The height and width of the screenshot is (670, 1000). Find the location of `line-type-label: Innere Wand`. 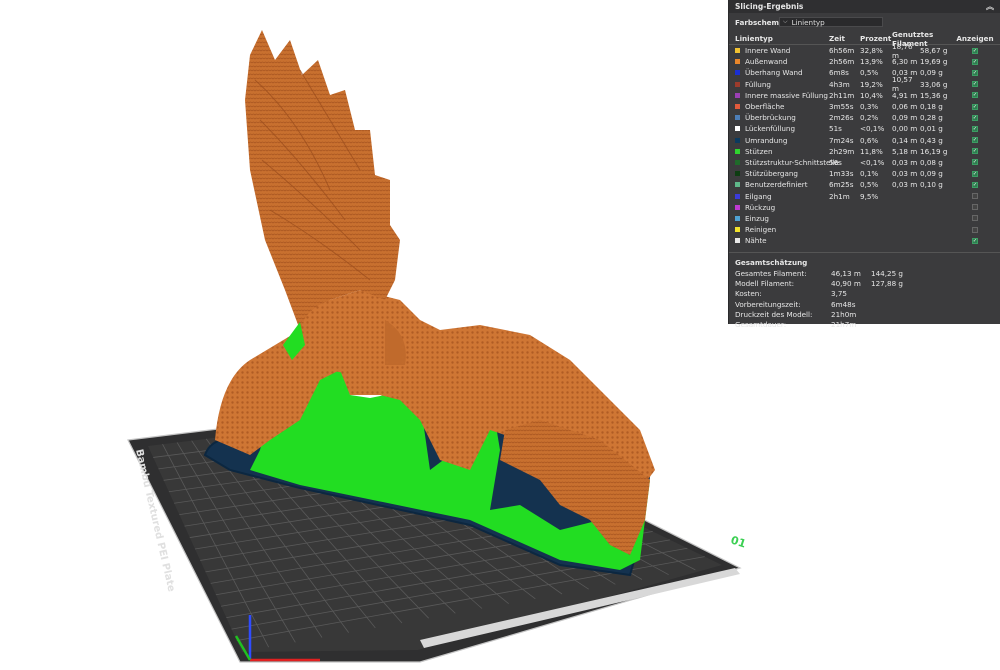

line-type-label: Innere Wand is located at coordinates (768, 51).